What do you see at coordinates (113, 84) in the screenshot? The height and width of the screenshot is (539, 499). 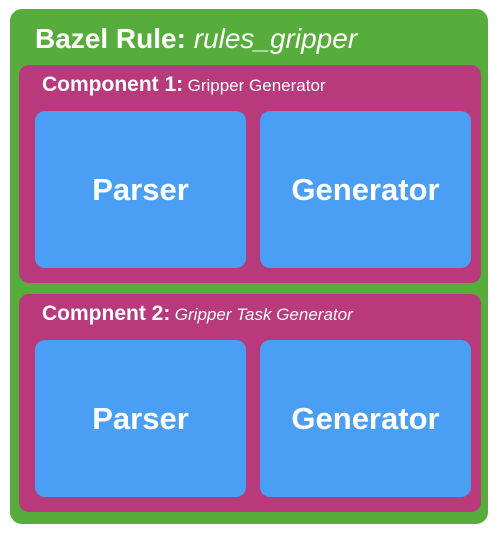 I see `component-1-label: Component 1:` at bounding box center [113, 84].